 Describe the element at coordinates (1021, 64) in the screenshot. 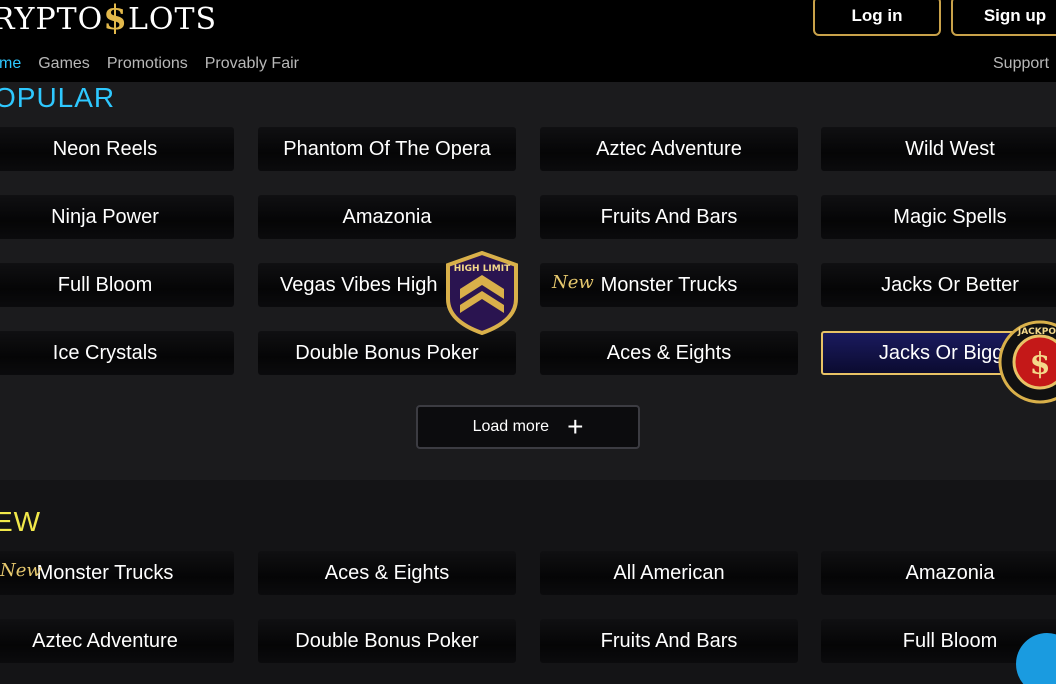

I see `nav-support: Support` at that location.